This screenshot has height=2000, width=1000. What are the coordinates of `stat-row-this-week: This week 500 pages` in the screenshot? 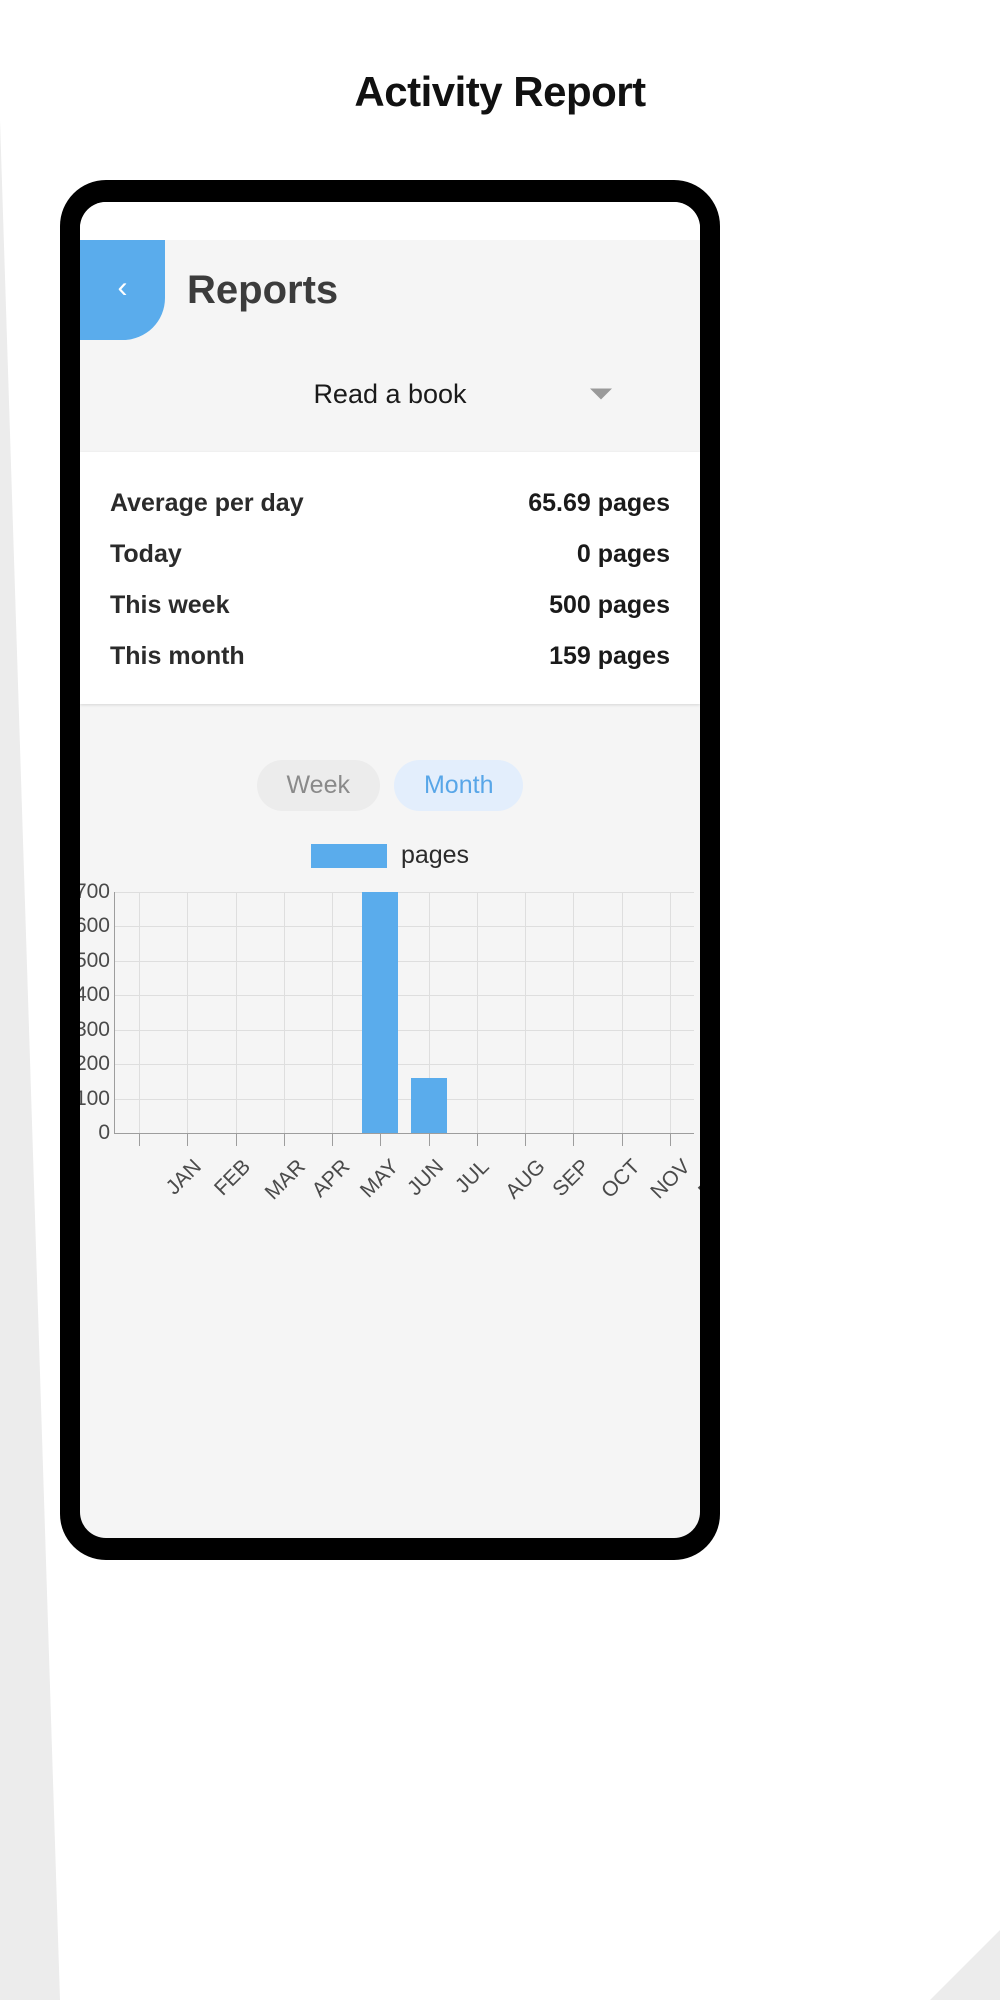 It's located at (390, 605).